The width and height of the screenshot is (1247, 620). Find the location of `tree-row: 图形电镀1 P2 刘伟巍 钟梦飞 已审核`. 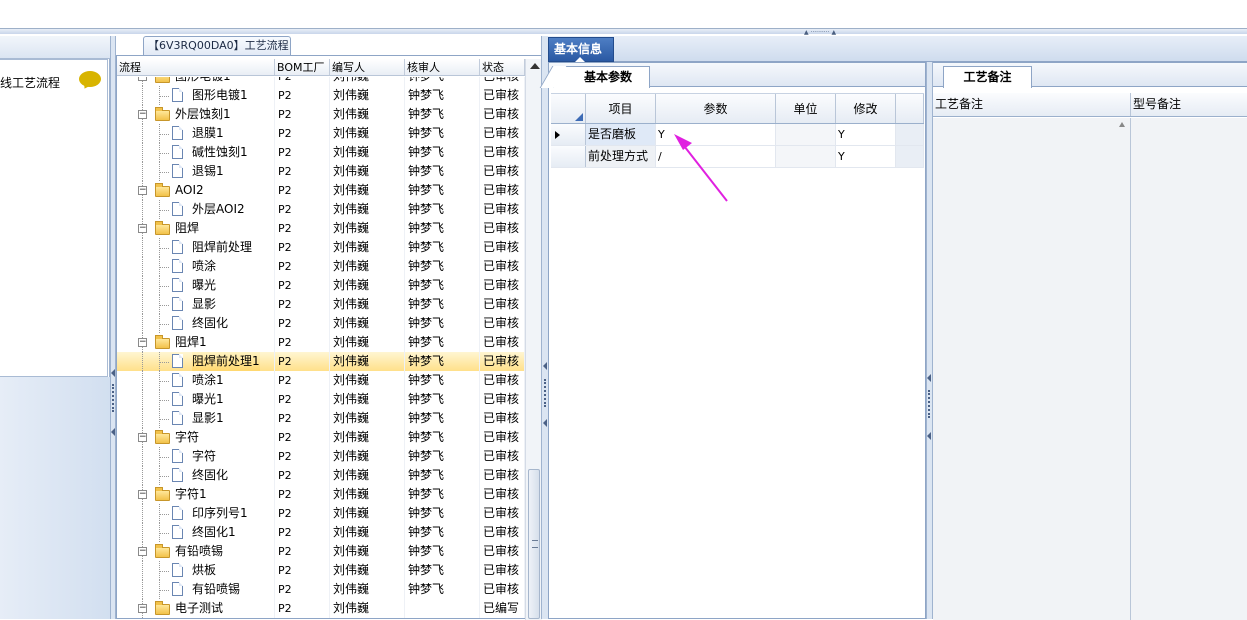

tree-row: 图形电镀1 P2 刘伟巍 钟梦飞 已审核 is located at coordinates (321, 95).